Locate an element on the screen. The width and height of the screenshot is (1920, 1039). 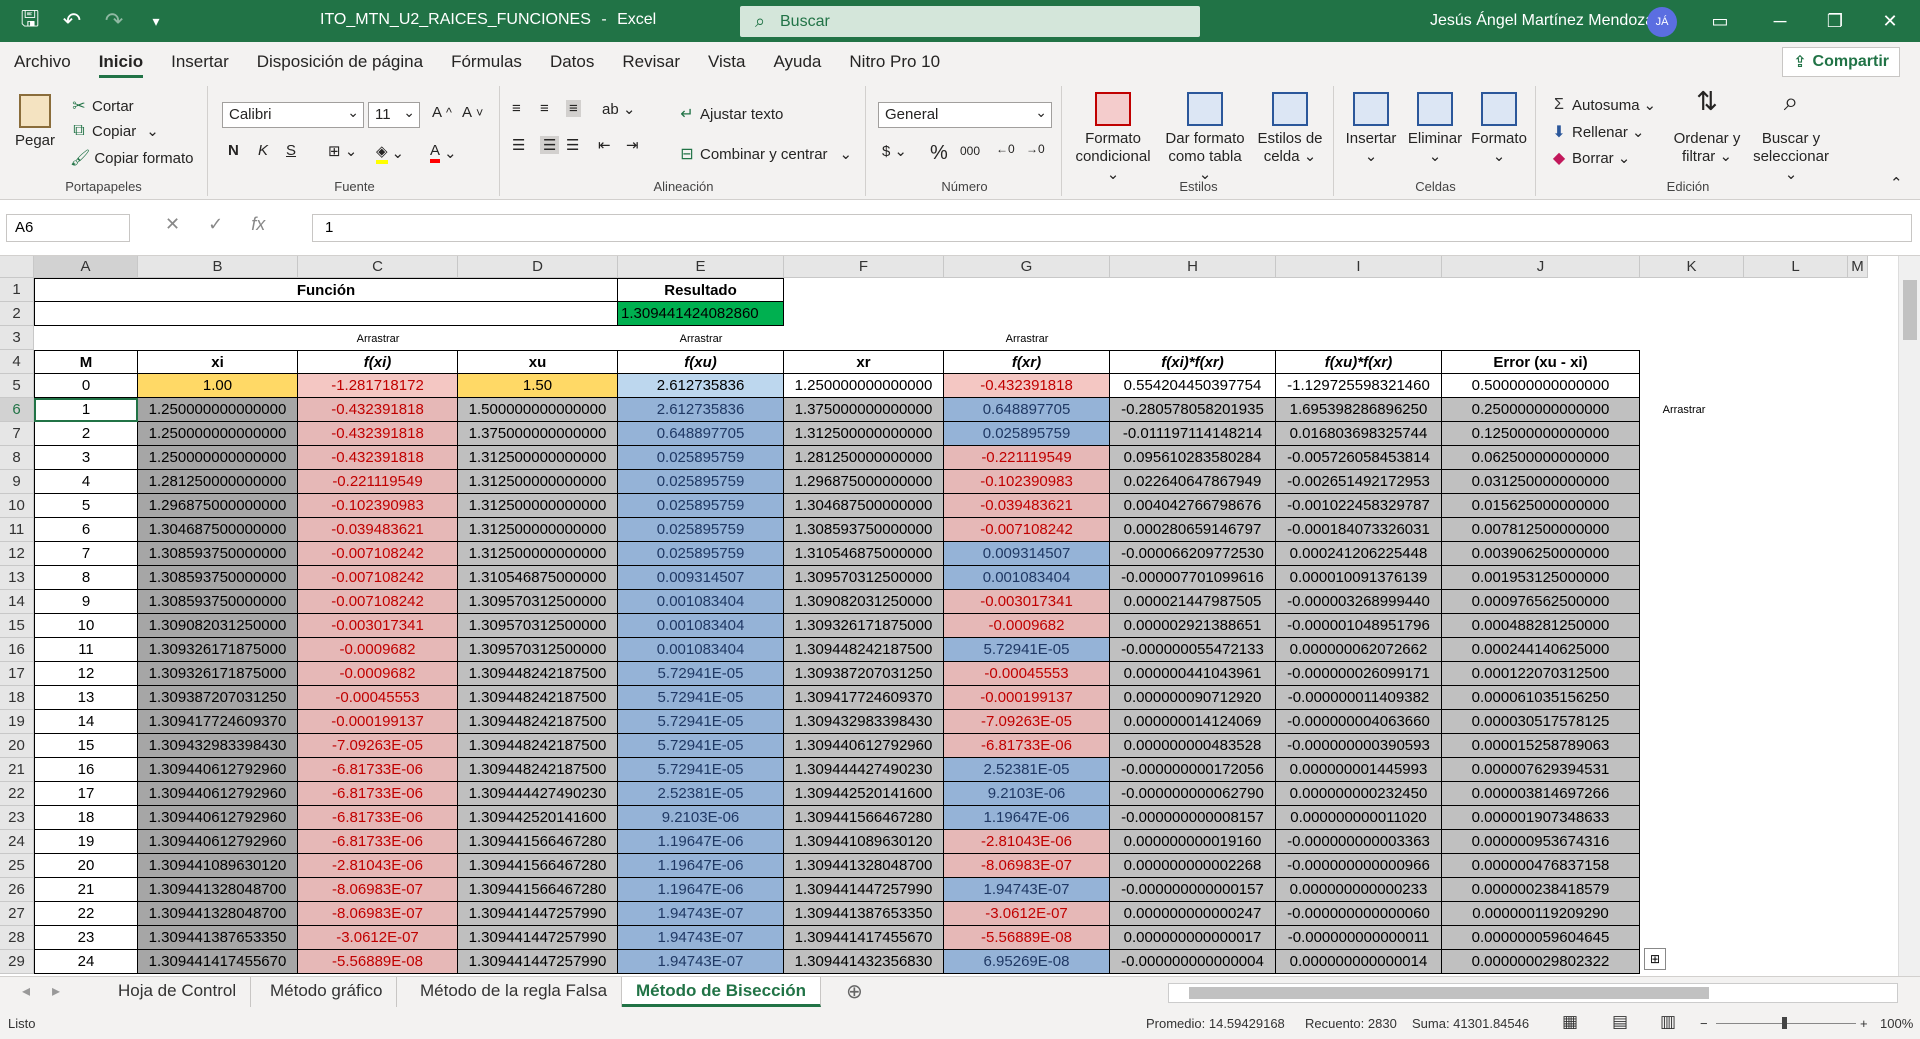
table-cell: 0.015625000000000 is located at coordinates (1541, 506).